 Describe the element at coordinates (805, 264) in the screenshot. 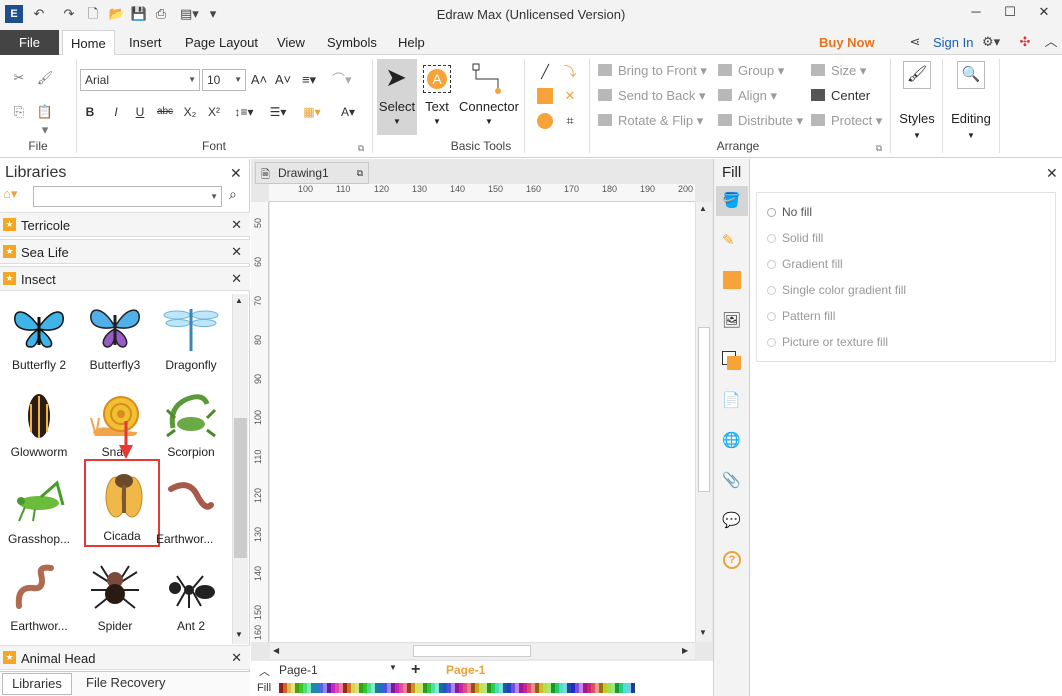

I see `fill-option-gradient: Gradient fill` at that location.